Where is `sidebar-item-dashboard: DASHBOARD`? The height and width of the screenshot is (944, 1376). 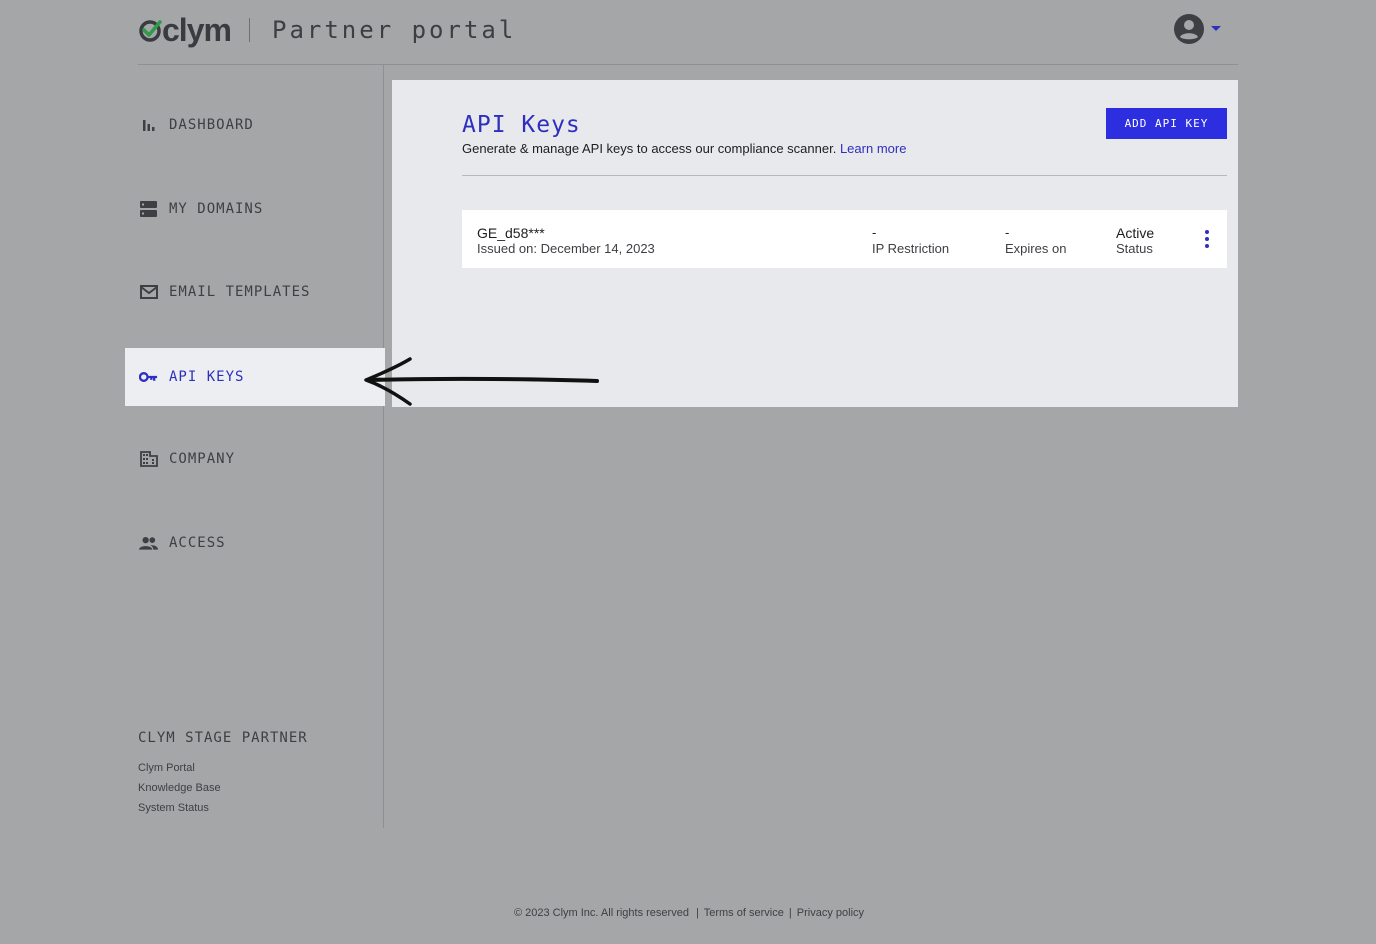
sidebar-item-dashboard: DASHBOARD is located at coordinates (255, 125).